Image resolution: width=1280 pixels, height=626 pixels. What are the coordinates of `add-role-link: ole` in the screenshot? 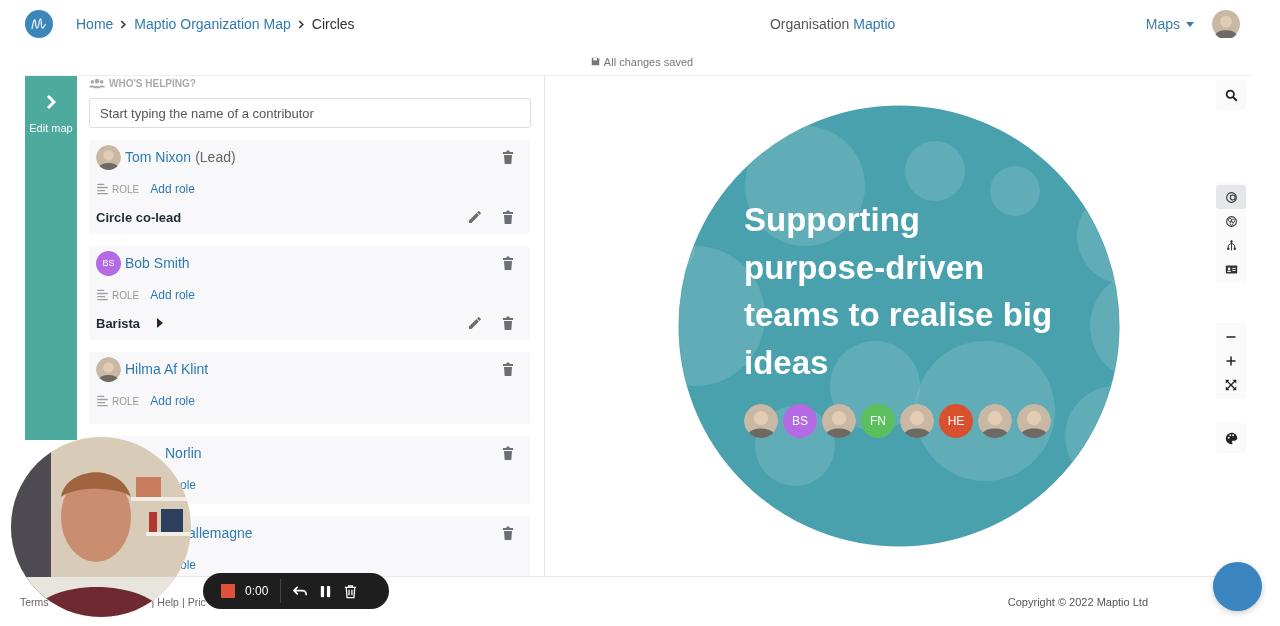 It's located at (188, 485).